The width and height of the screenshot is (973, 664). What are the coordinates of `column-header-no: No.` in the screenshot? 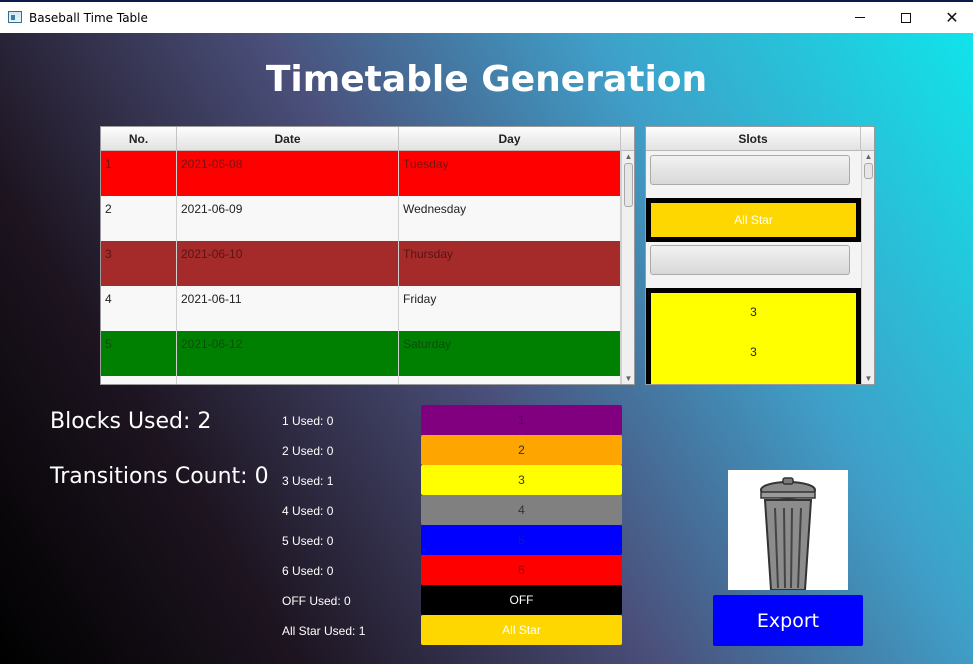 It's located at (139, 139).